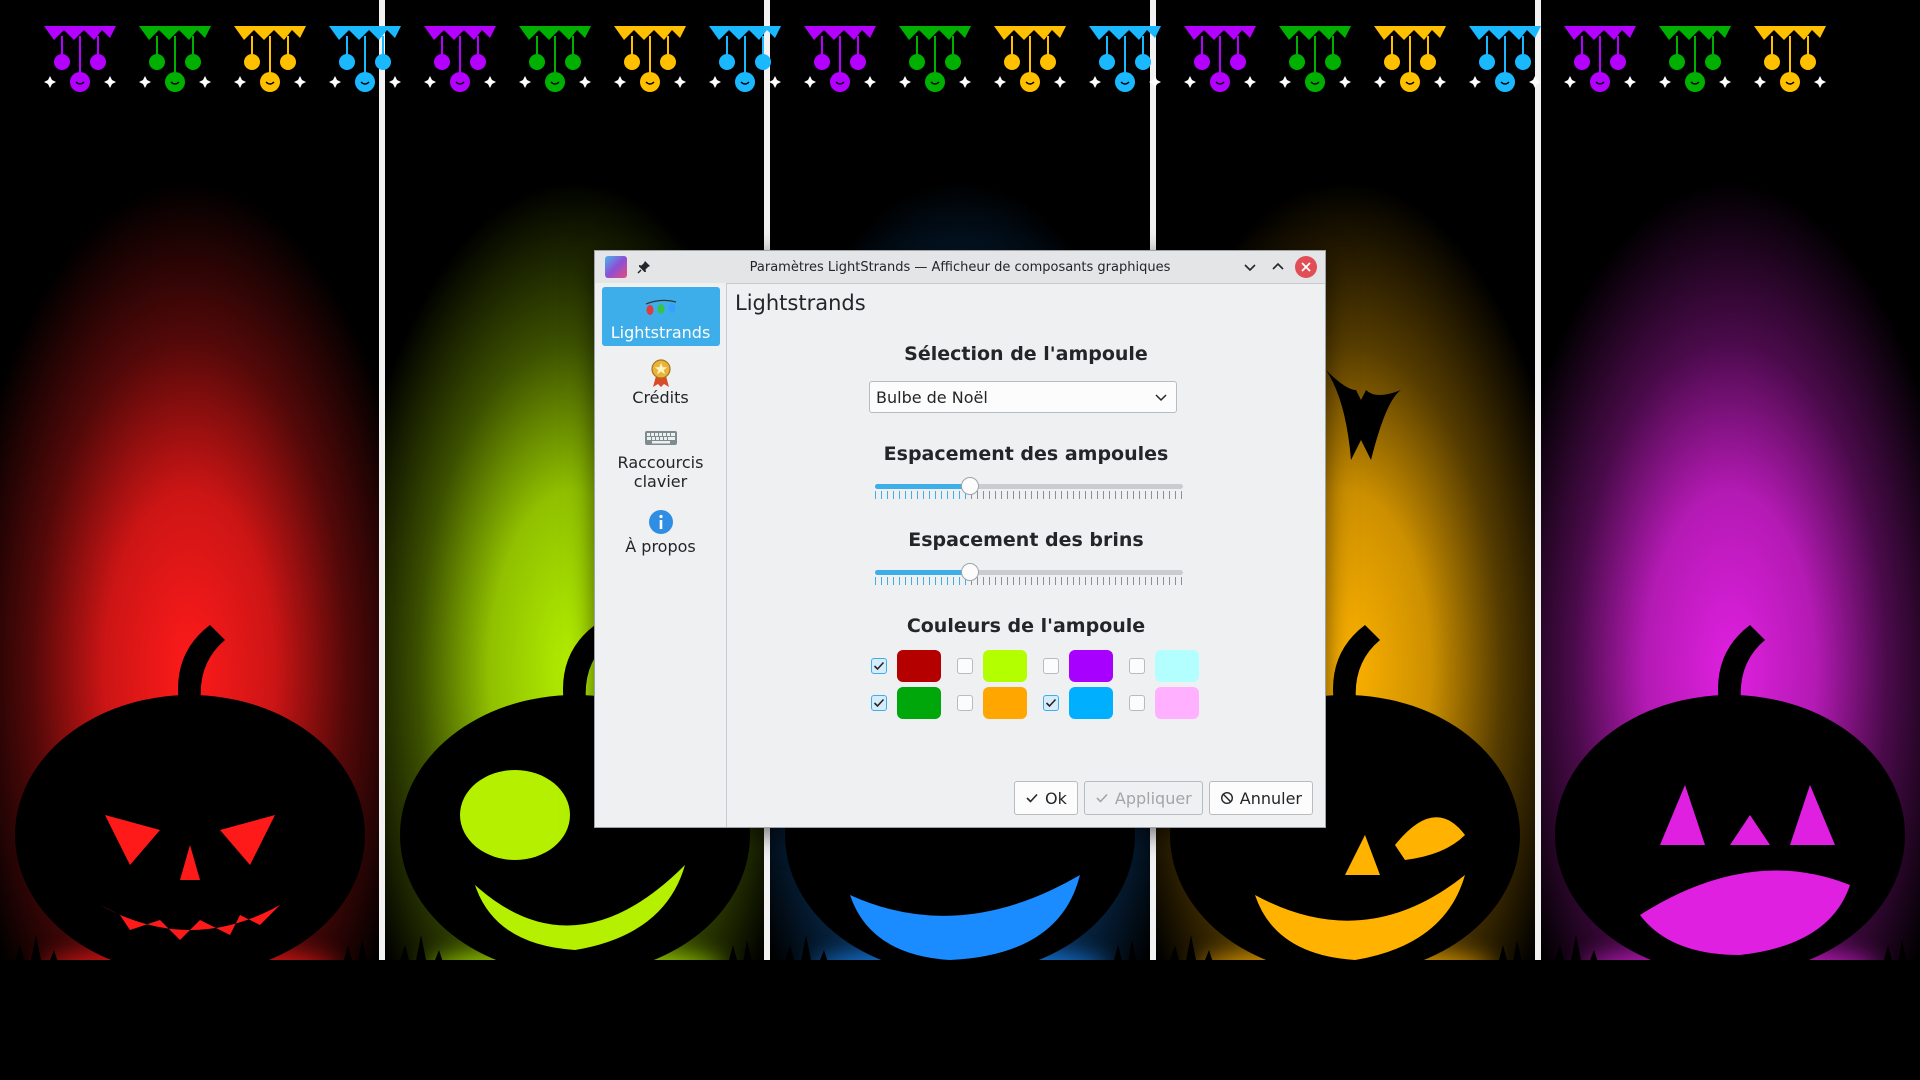  I want to click on sidebar-item-credits: Crédits, so click(661, 381).